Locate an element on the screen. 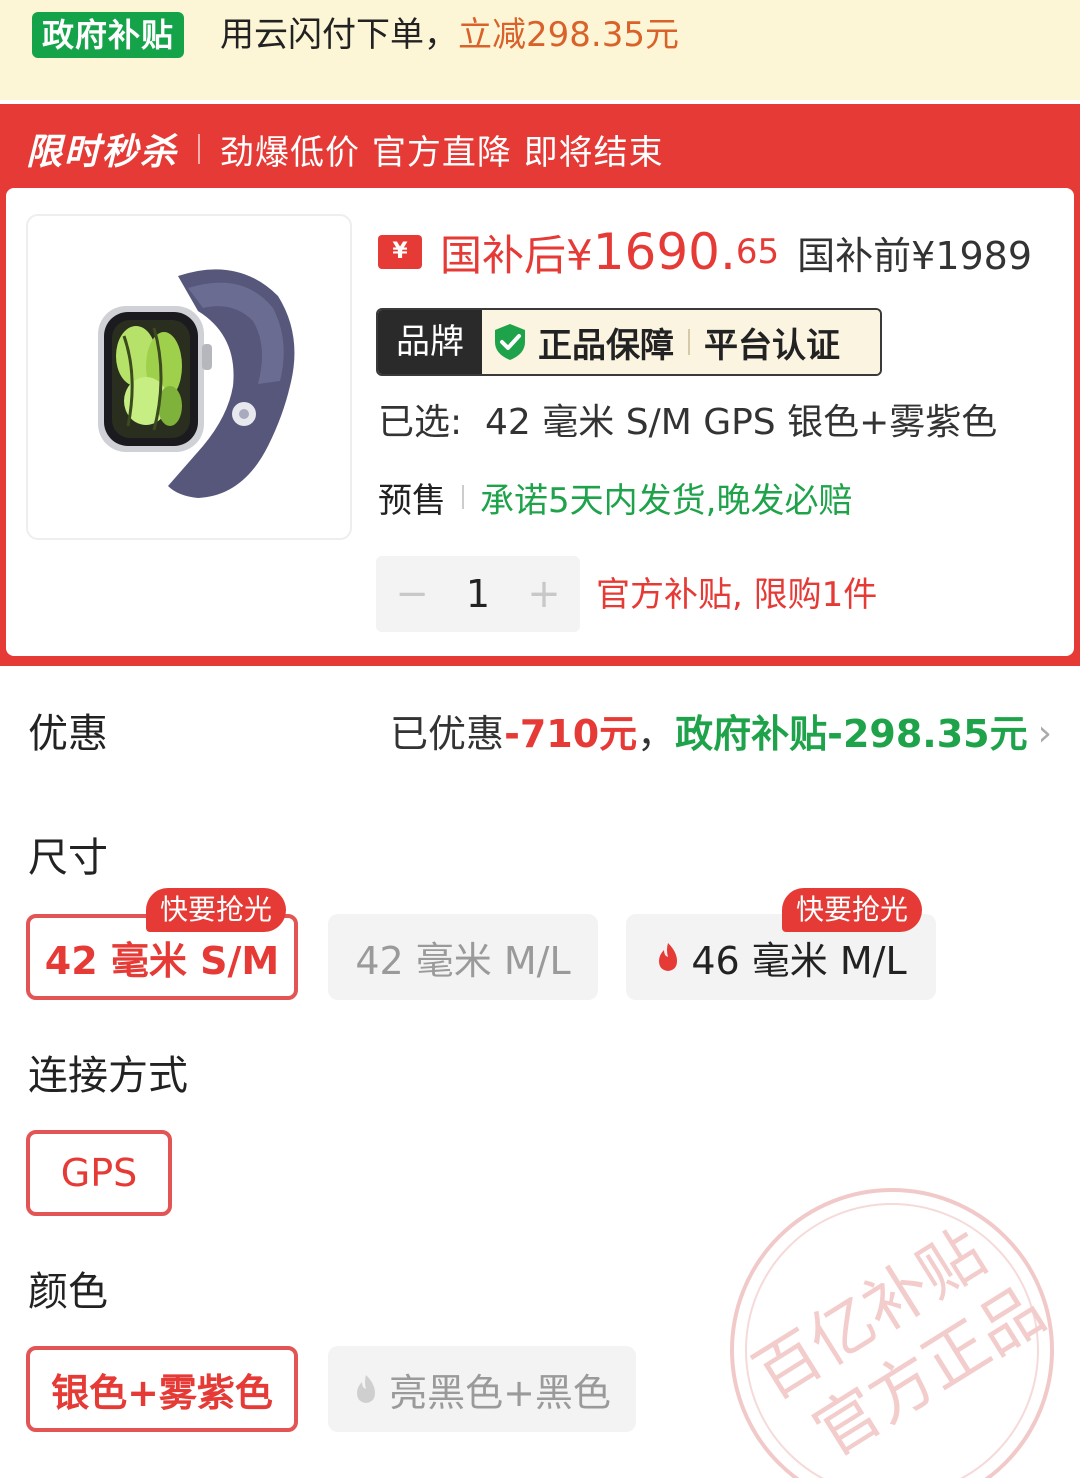 This screenshot has height=1478, width=1080. watch-illustration is located at coordinates (196, 383).